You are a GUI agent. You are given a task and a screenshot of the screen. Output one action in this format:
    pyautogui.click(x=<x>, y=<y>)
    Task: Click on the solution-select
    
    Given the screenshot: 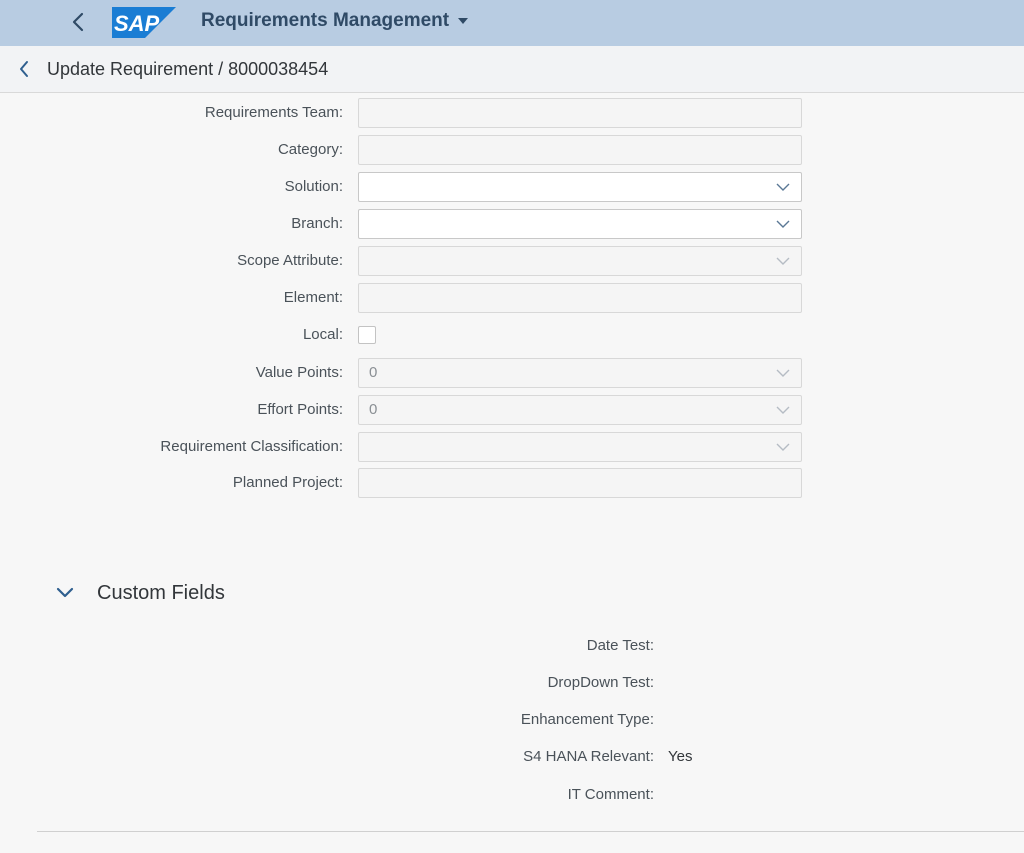 What is the action you would take?
    pyautogui.click(x=580, y=187)
    